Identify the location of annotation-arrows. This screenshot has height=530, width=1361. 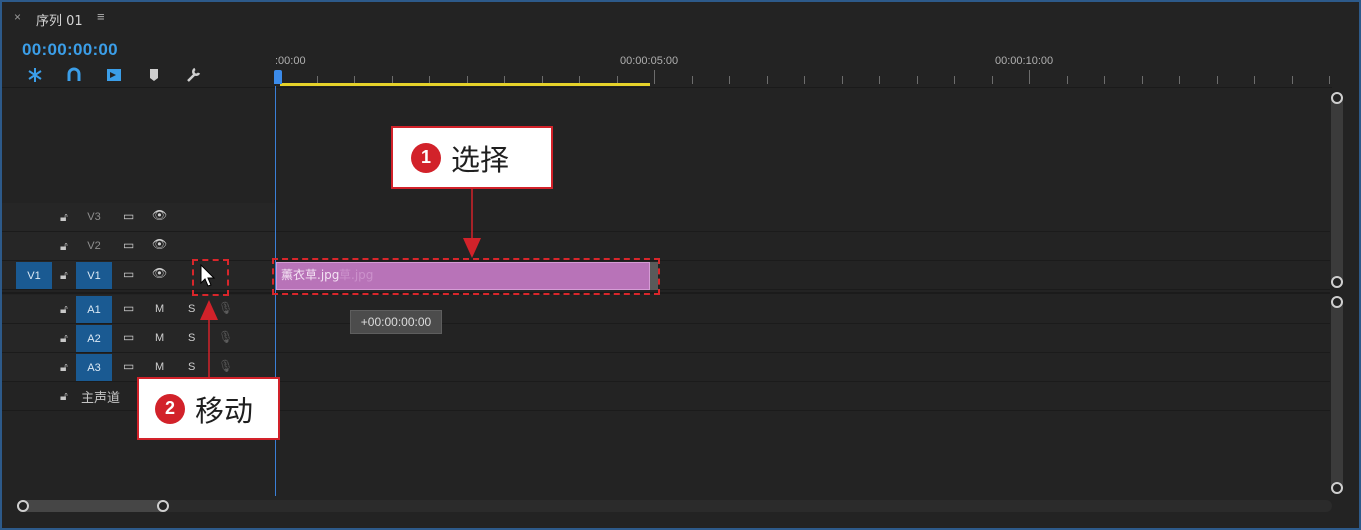
(340, 283).